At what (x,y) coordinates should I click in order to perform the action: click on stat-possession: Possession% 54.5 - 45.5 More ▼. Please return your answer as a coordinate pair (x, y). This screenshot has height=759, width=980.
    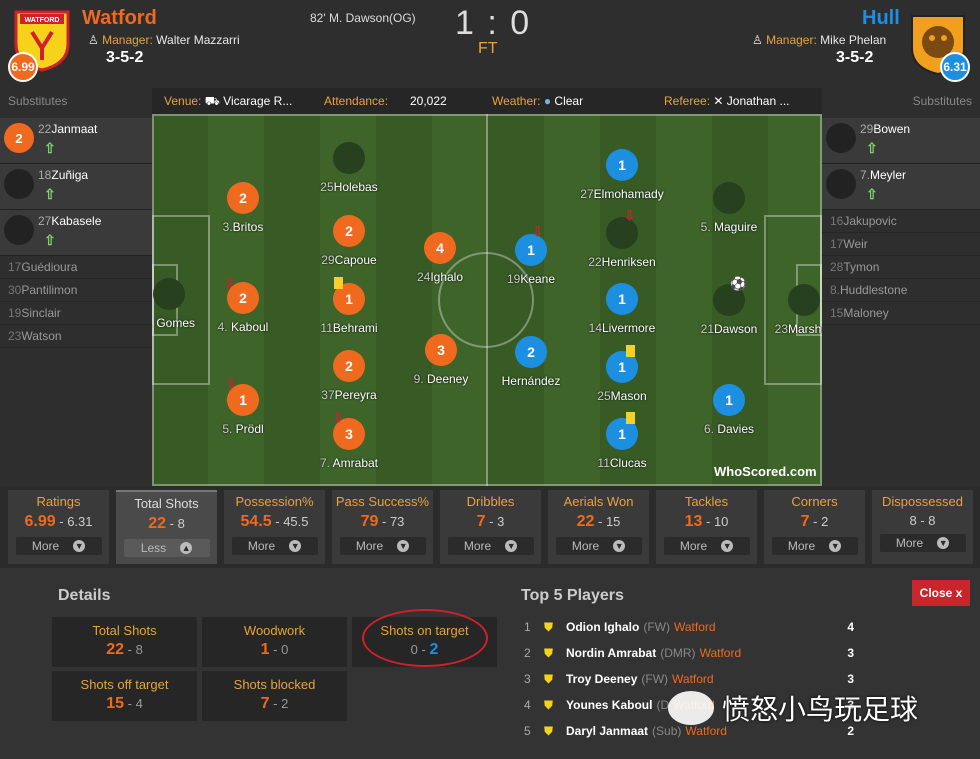
    Looking at the image, I should click on (274, 527).